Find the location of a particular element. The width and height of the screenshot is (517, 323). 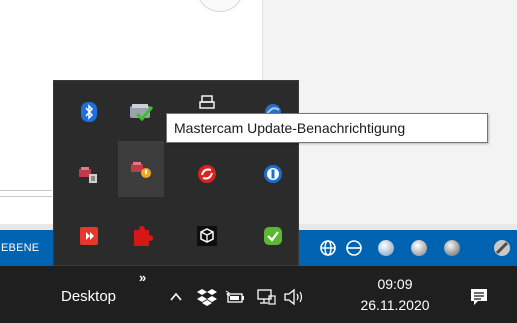

tray-icon-tooltip: Mastercam Update-Benachrichtigung is located at coordinates (327, 128).